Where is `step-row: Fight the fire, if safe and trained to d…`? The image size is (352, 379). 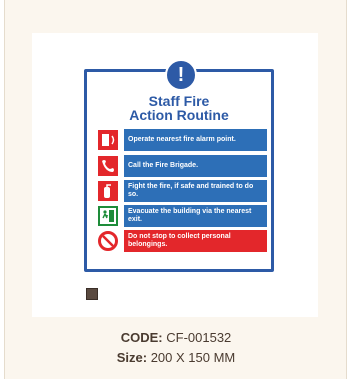
step-row: Fight the fire, if safe and trained to d… is located at coordinates (182, 191).